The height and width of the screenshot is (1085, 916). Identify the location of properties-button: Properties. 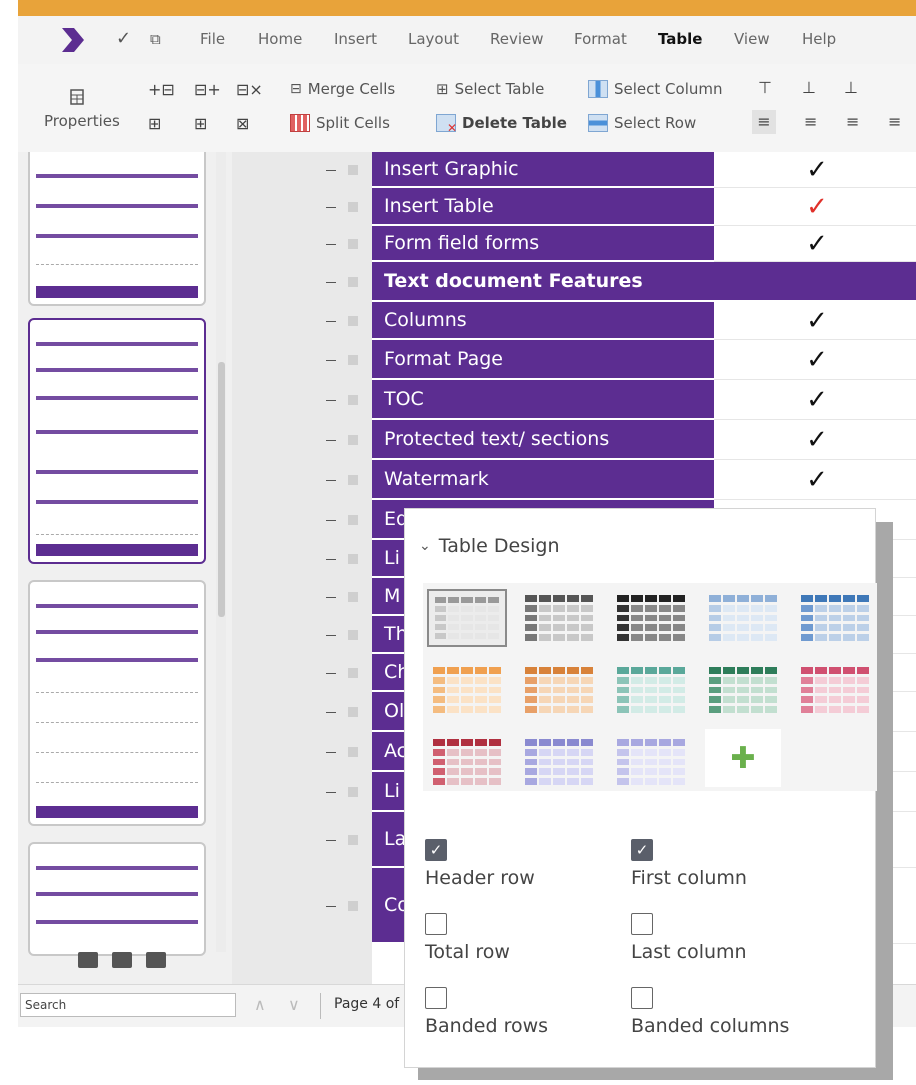
(82, 121).